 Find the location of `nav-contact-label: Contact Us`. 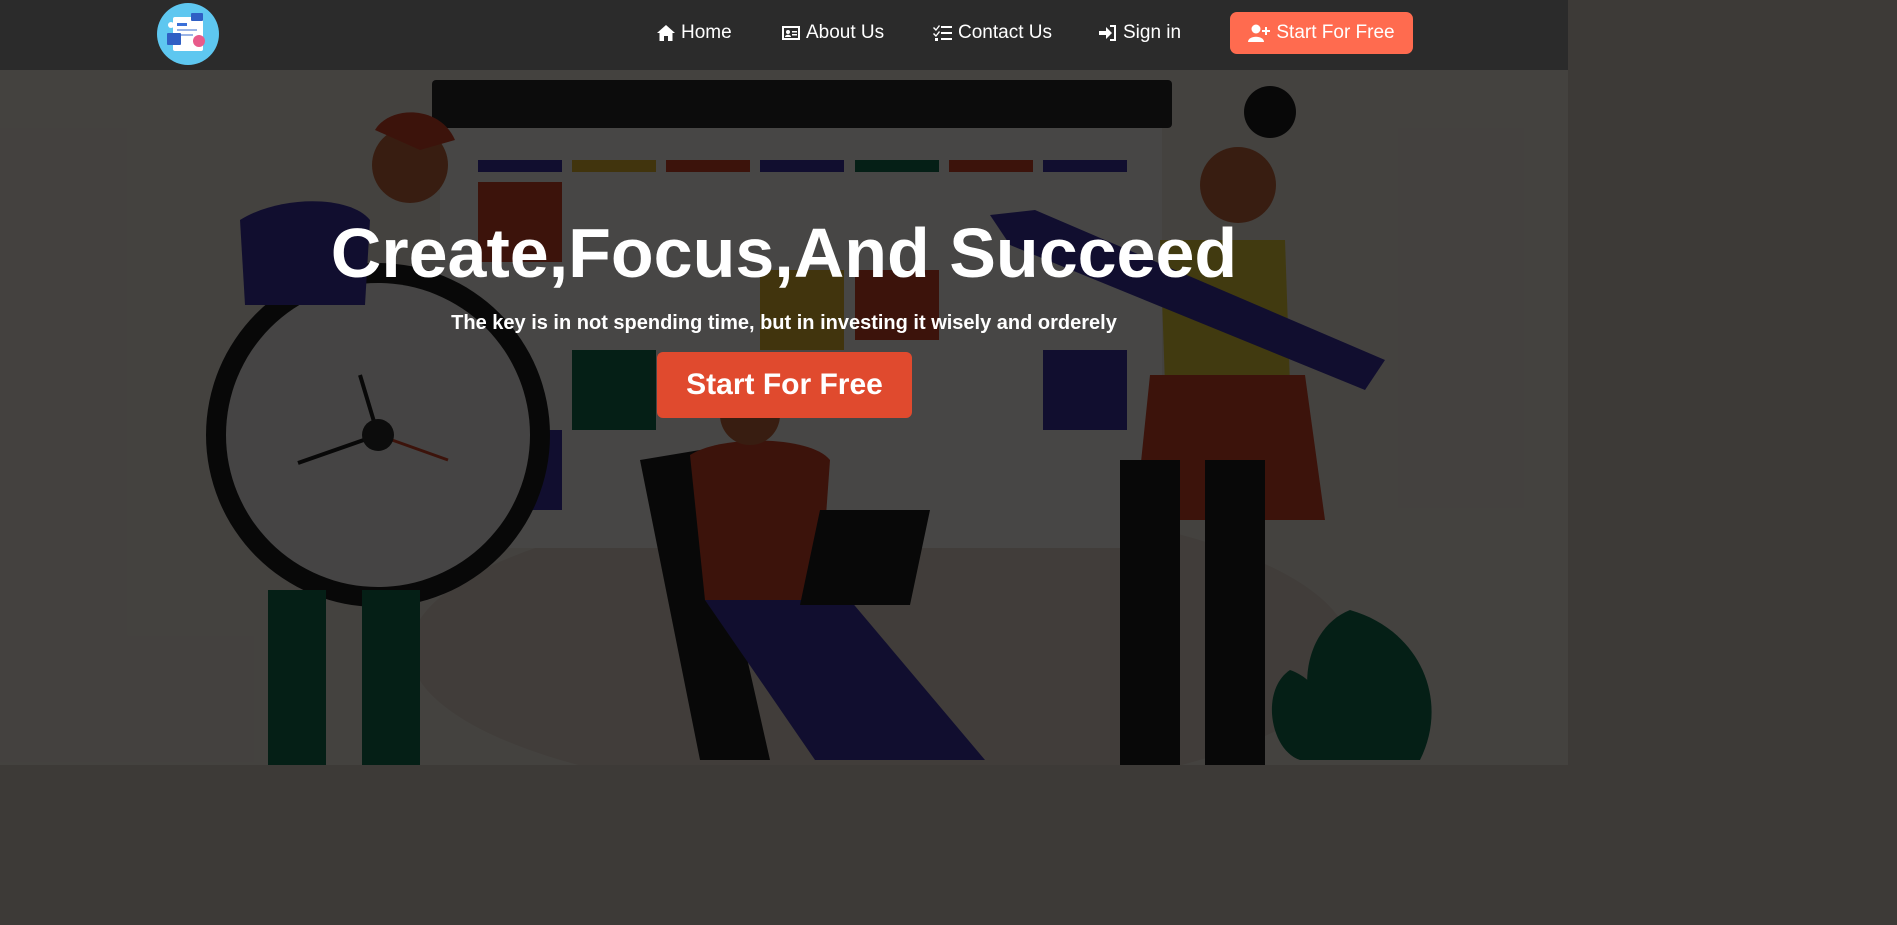

nav-contact-label: Contact Us is located at coordinates (1005, 32).